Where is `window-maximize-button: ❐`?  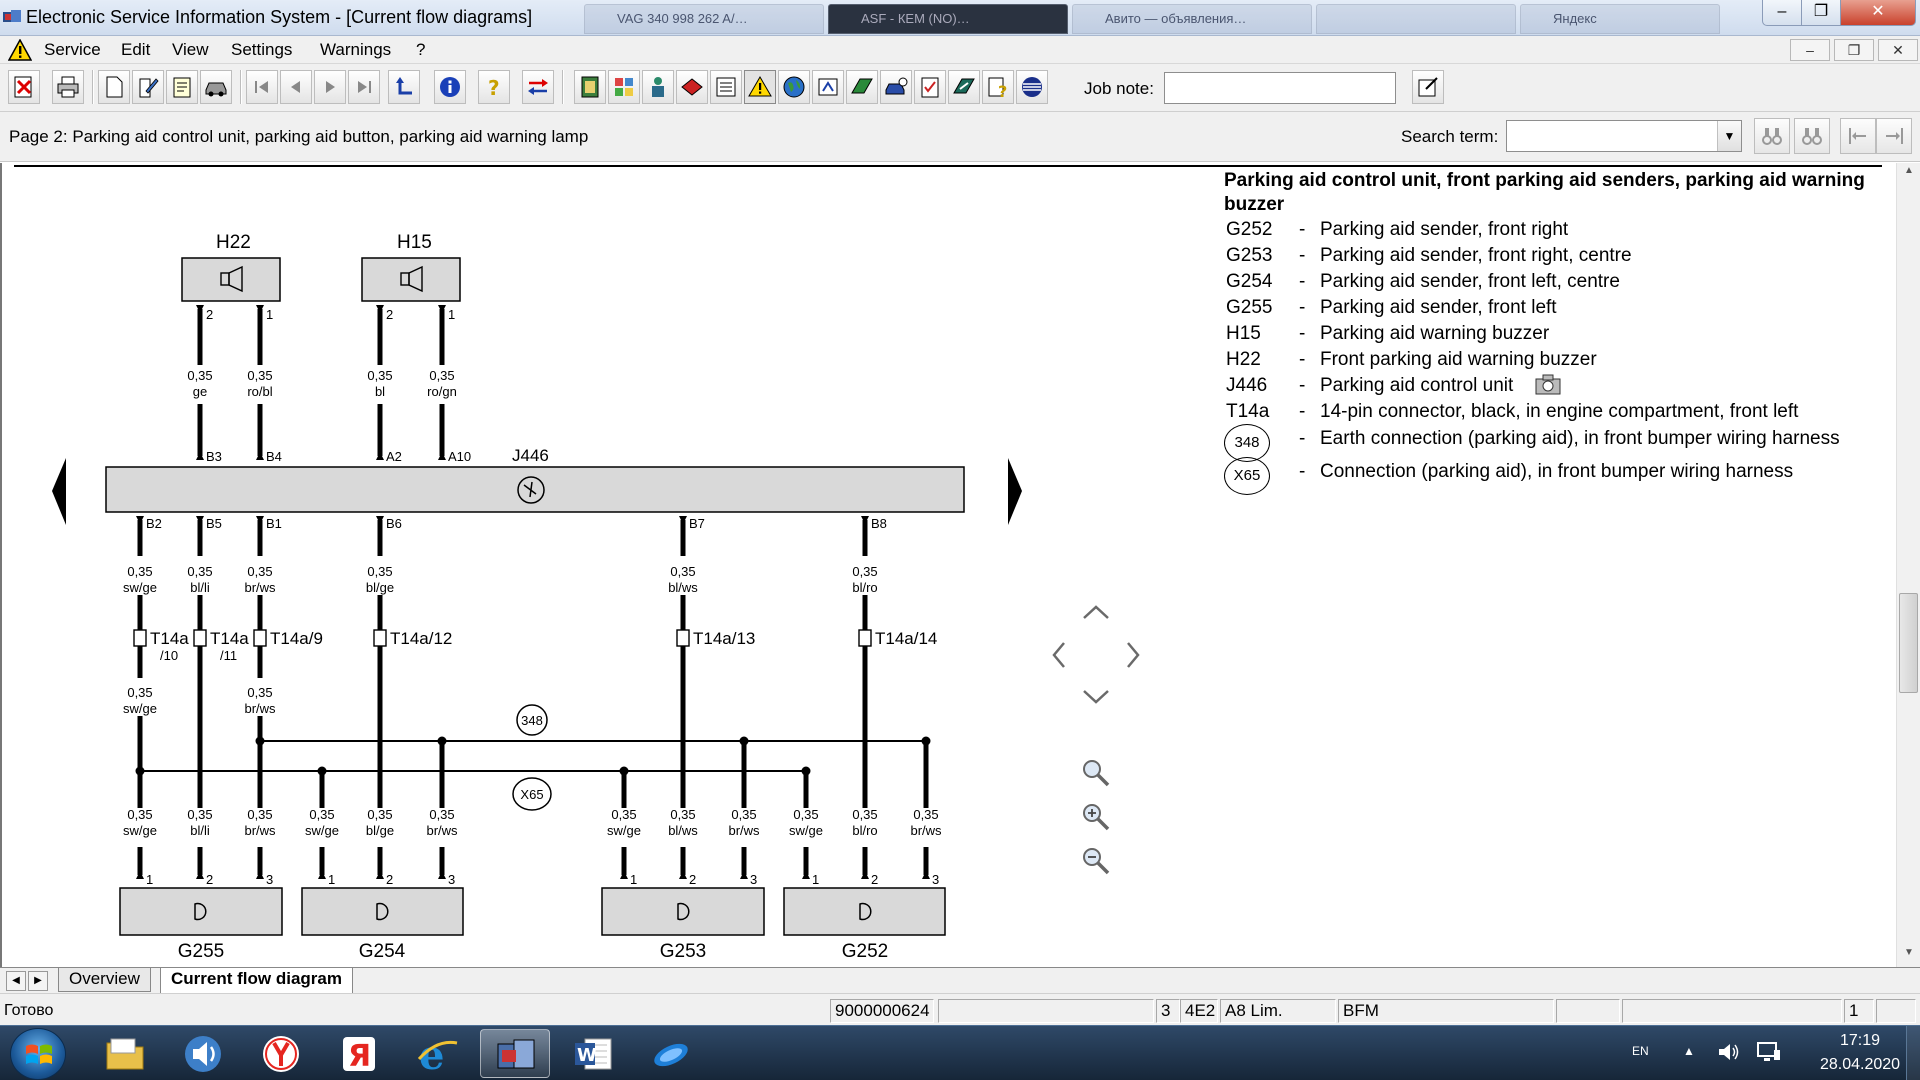
window-maximize-button: ❐ is located at coordinates (1821, 13).